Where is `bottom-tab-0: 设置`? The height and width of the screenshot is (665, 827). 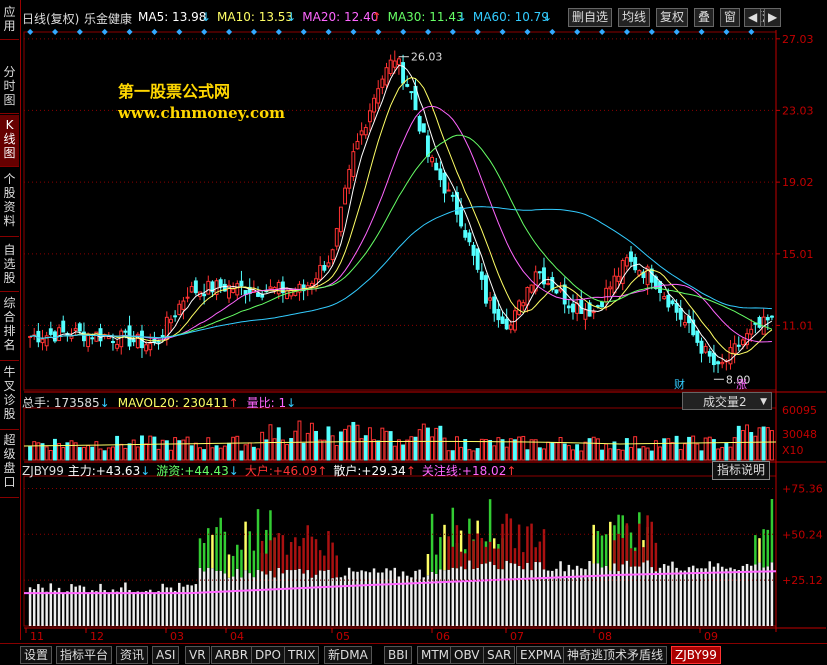
bottom-tab-0: 设置 is located at coordinates (36, 655).